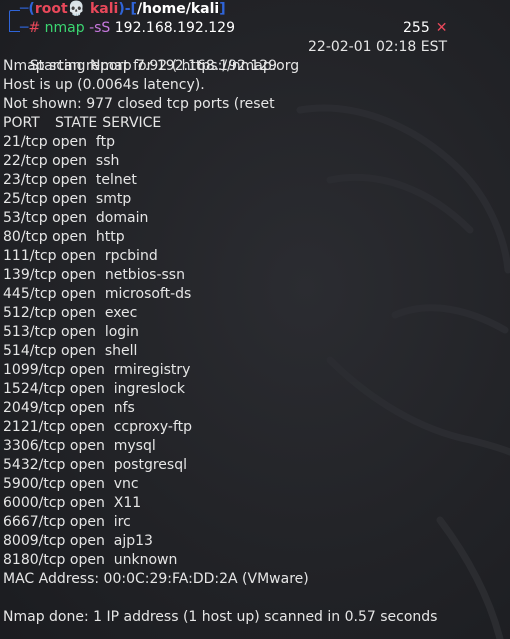 This screenshot has width=510, height=639. What do you see at coordinates (156, 579) in the screenshot?
I see `output-line-mac: MAC Address: 00:0C:29:FA:DD:2A (VMware)` at bounding box center [156, 579].